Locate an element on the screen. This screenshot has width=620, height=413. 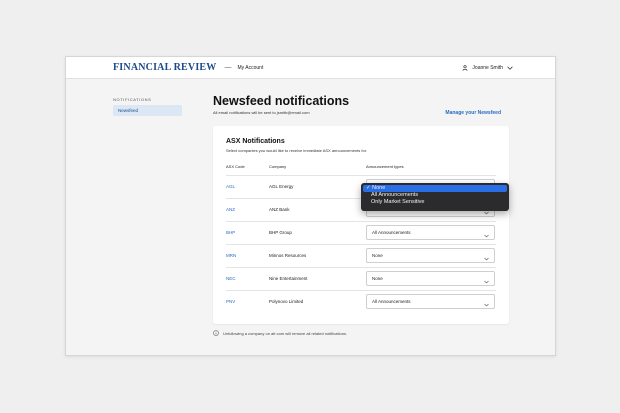
asx-code-link: AGL is located at coordinates (230, 186).